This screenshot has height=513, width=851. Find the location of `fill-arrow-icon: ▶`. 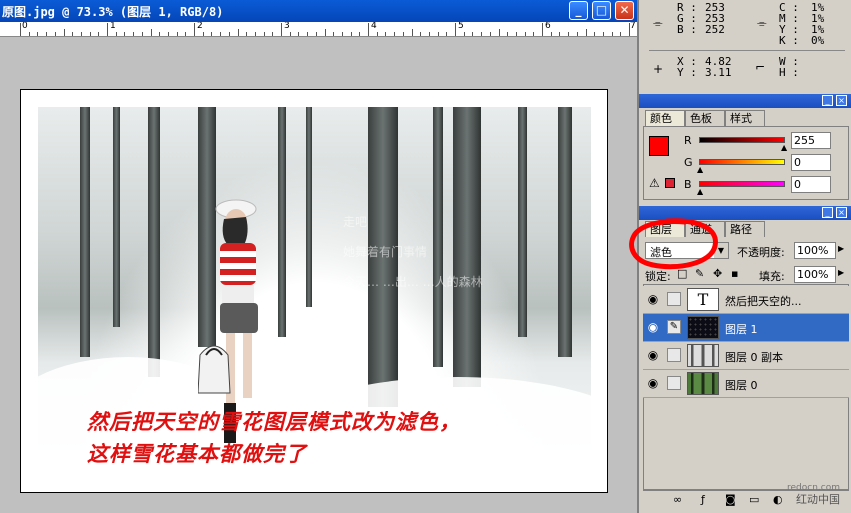

fill-arrow-icon: ▶ is located at coordinates (841, 272).